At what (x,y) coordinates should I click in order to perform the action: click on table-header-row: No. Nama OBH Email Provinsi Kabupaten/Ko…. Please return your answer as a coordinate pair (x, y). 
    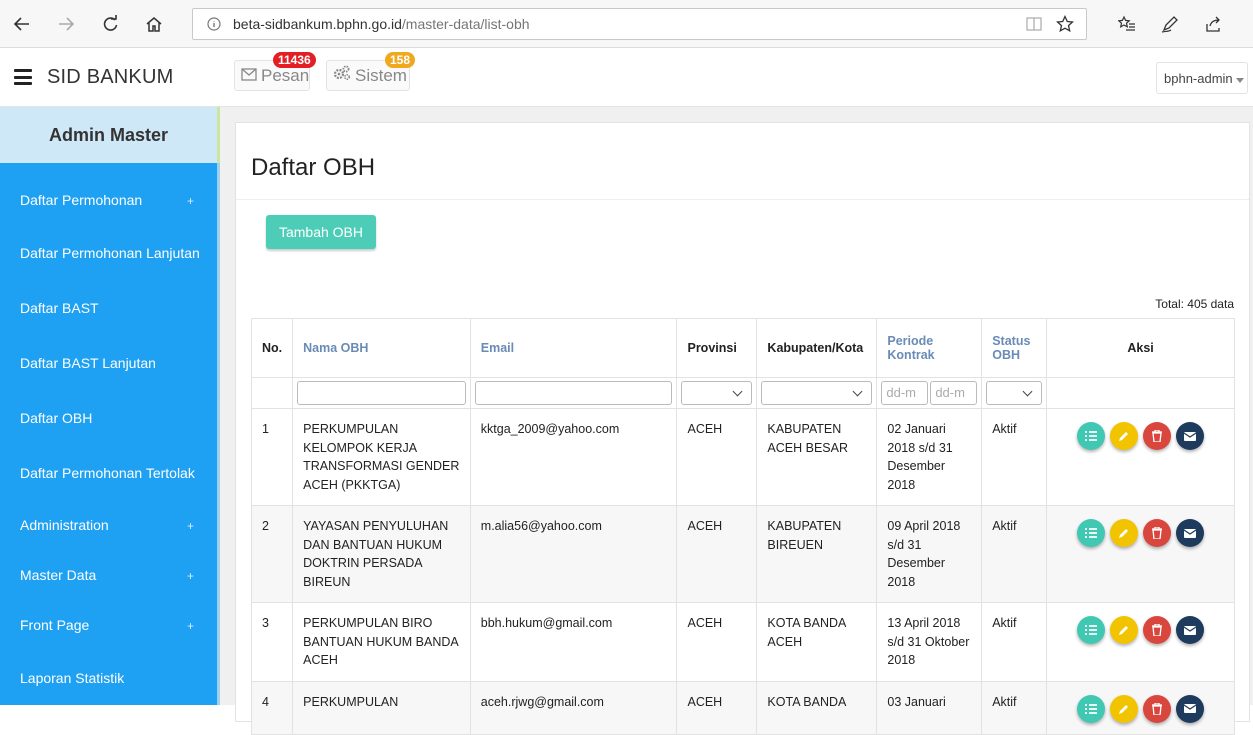
    Looking at the image, I should click on (742, 348).